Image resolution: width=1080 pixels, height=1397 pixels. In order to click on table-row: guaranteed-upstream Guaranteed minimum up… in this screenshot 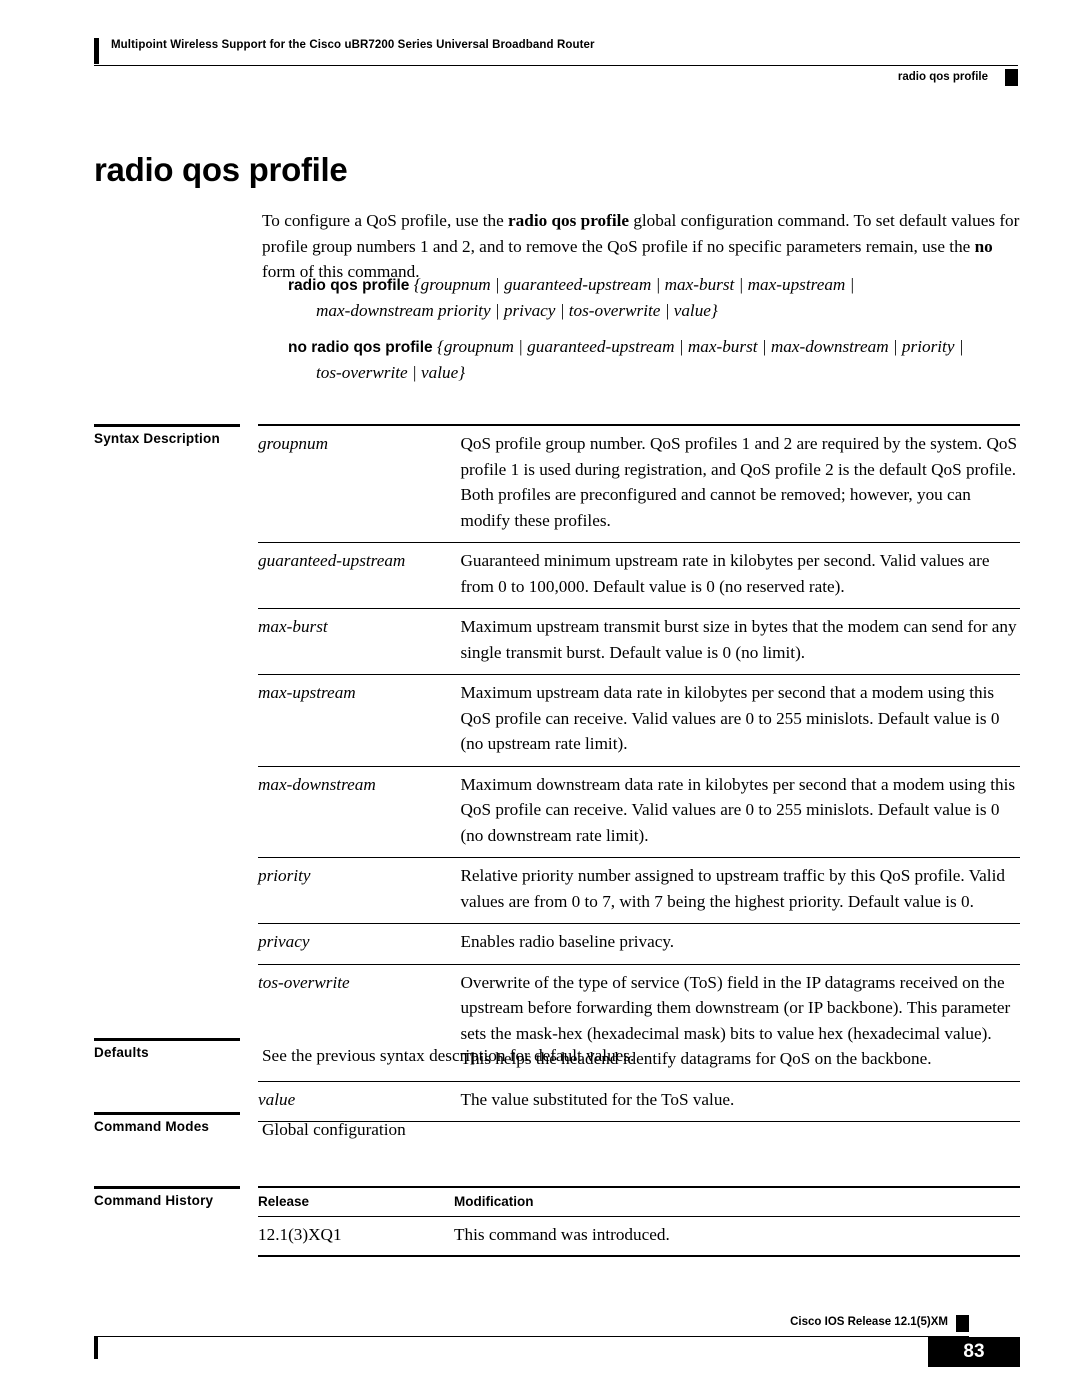, I will do `click(639, 575)`.